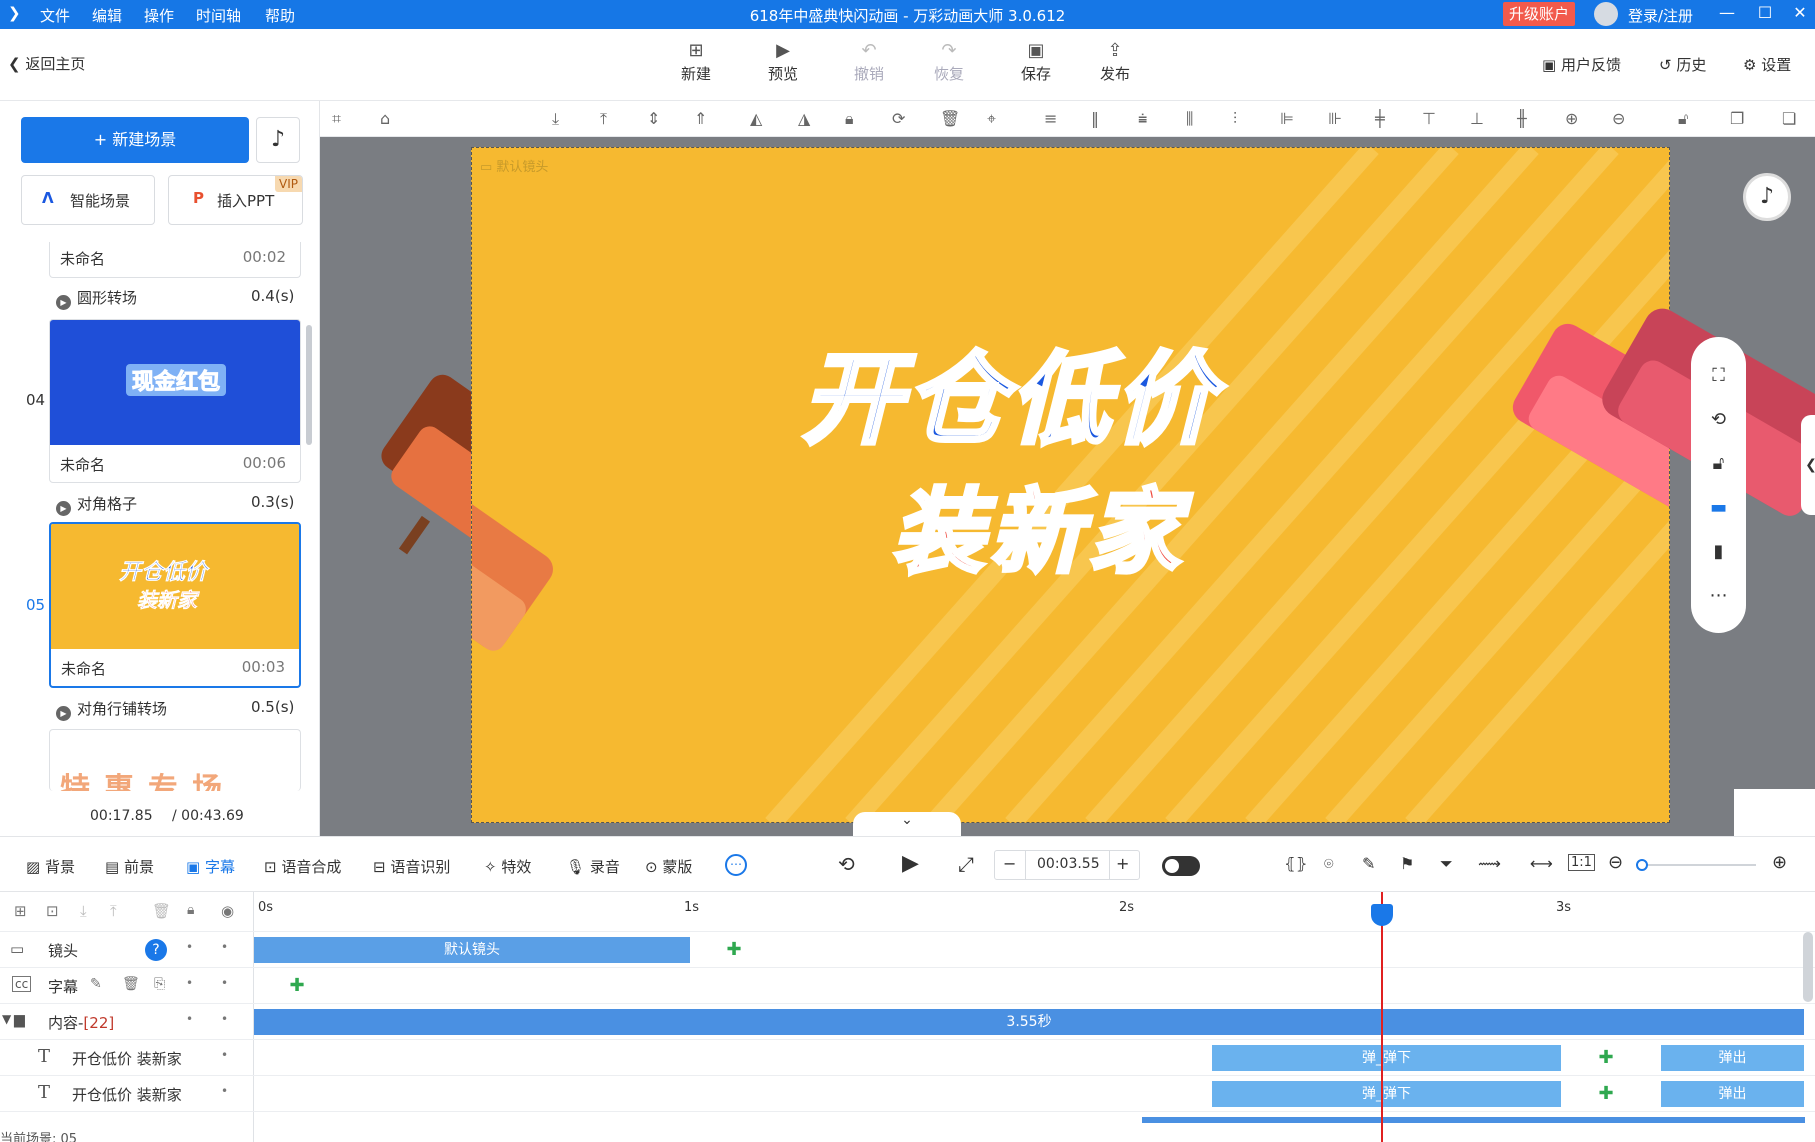 The image size is (1815, 1142). What do you see at coordinates (1407, 863) in the screenshot?
I see `signpost-icon: ⚑` at bounding box center [1407, 863].